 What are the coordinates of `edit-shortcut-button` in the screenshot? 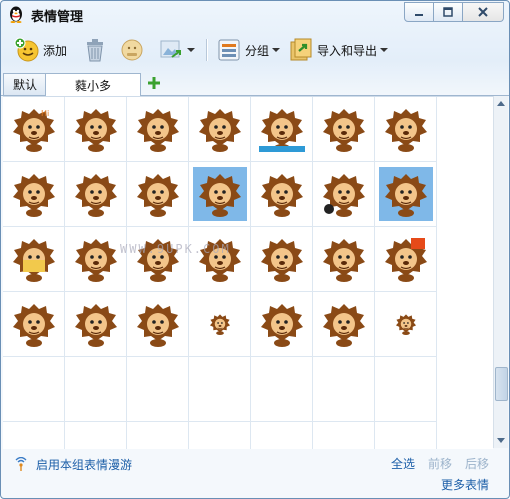 It's located at (132, 50).